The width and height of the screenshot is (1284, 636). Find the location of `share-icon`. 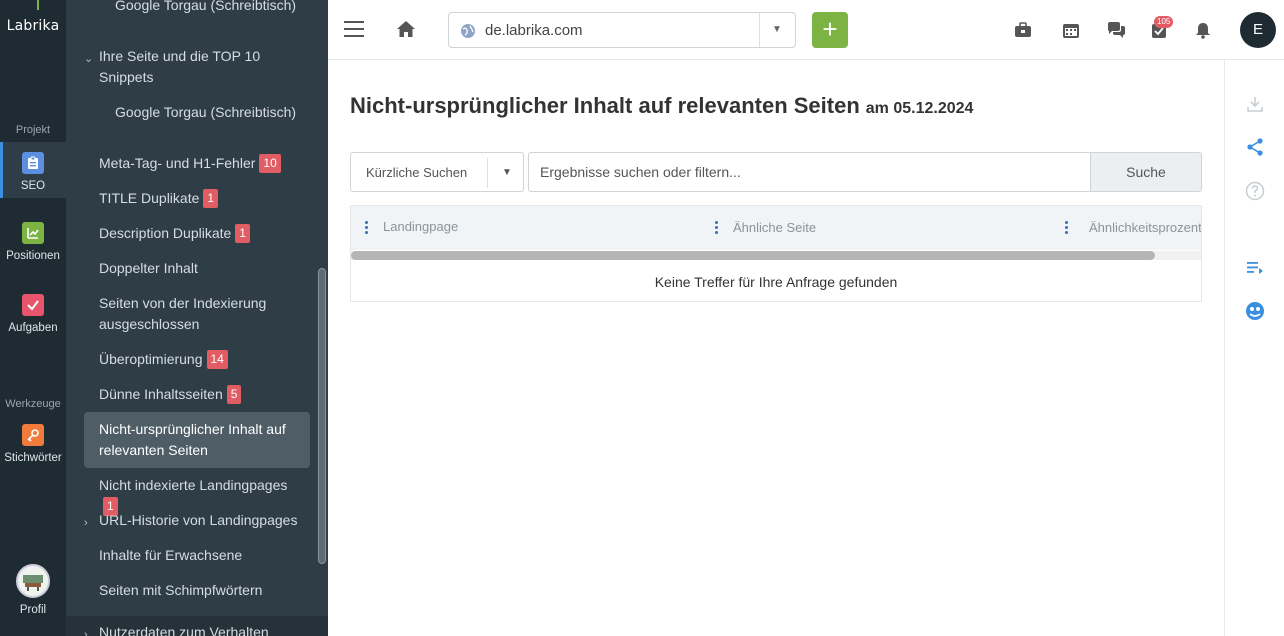

share-icon is located at coordinates (1255, 147).